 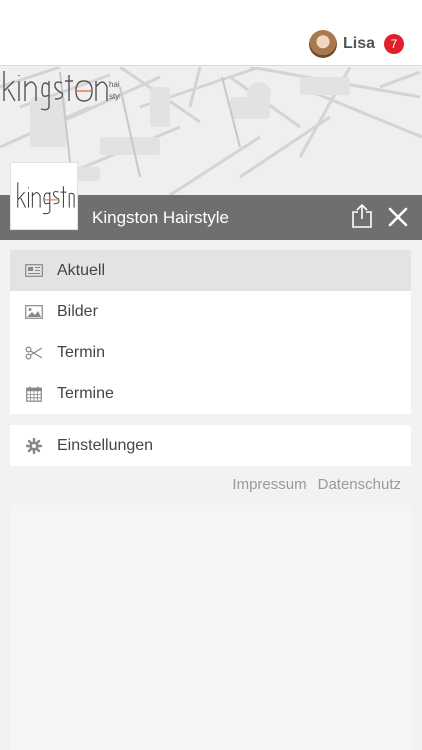 I want to click on datenschutz-link: Datenschutz, so click(x=359, y=484).